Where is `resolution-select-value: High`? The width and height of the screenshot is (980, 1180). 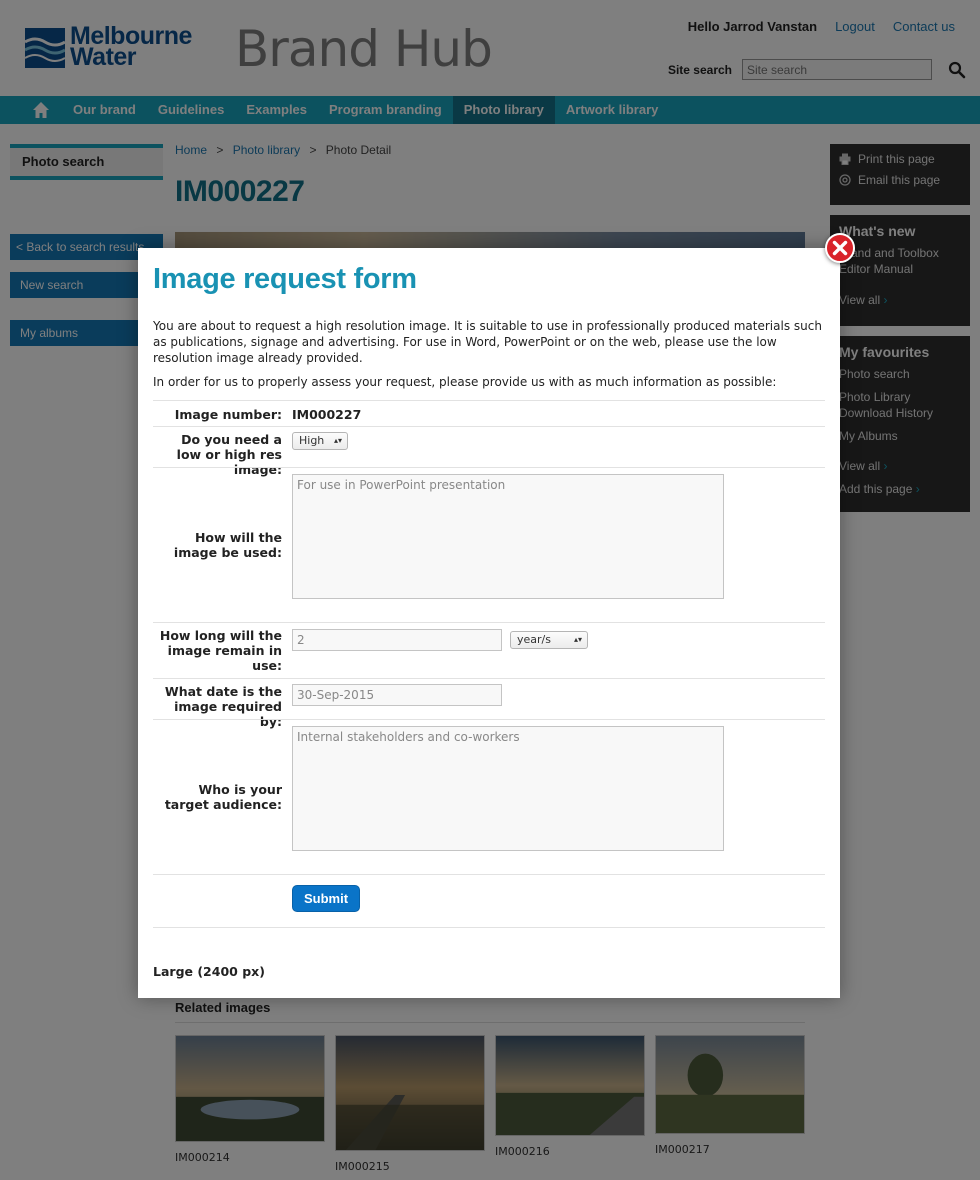 resolution-select-value: High is located at coordinates (312, 440).